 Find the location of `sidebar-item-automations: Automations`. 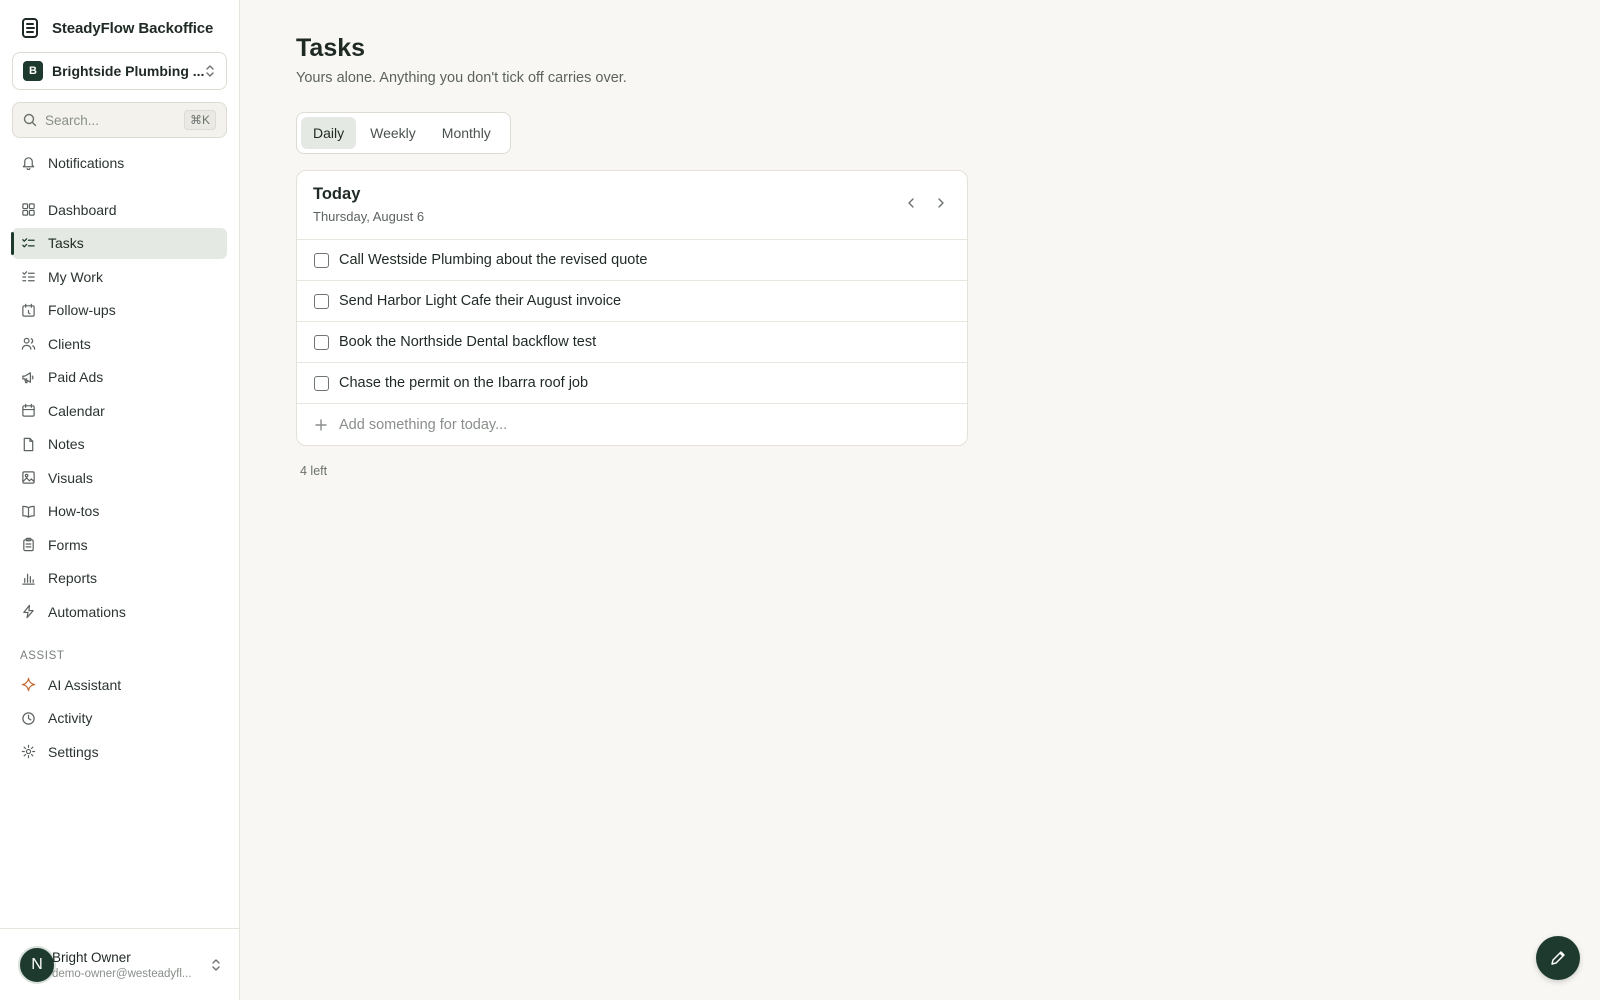

sidebar-item-automations: Automations is located at coordinates (119, 611).